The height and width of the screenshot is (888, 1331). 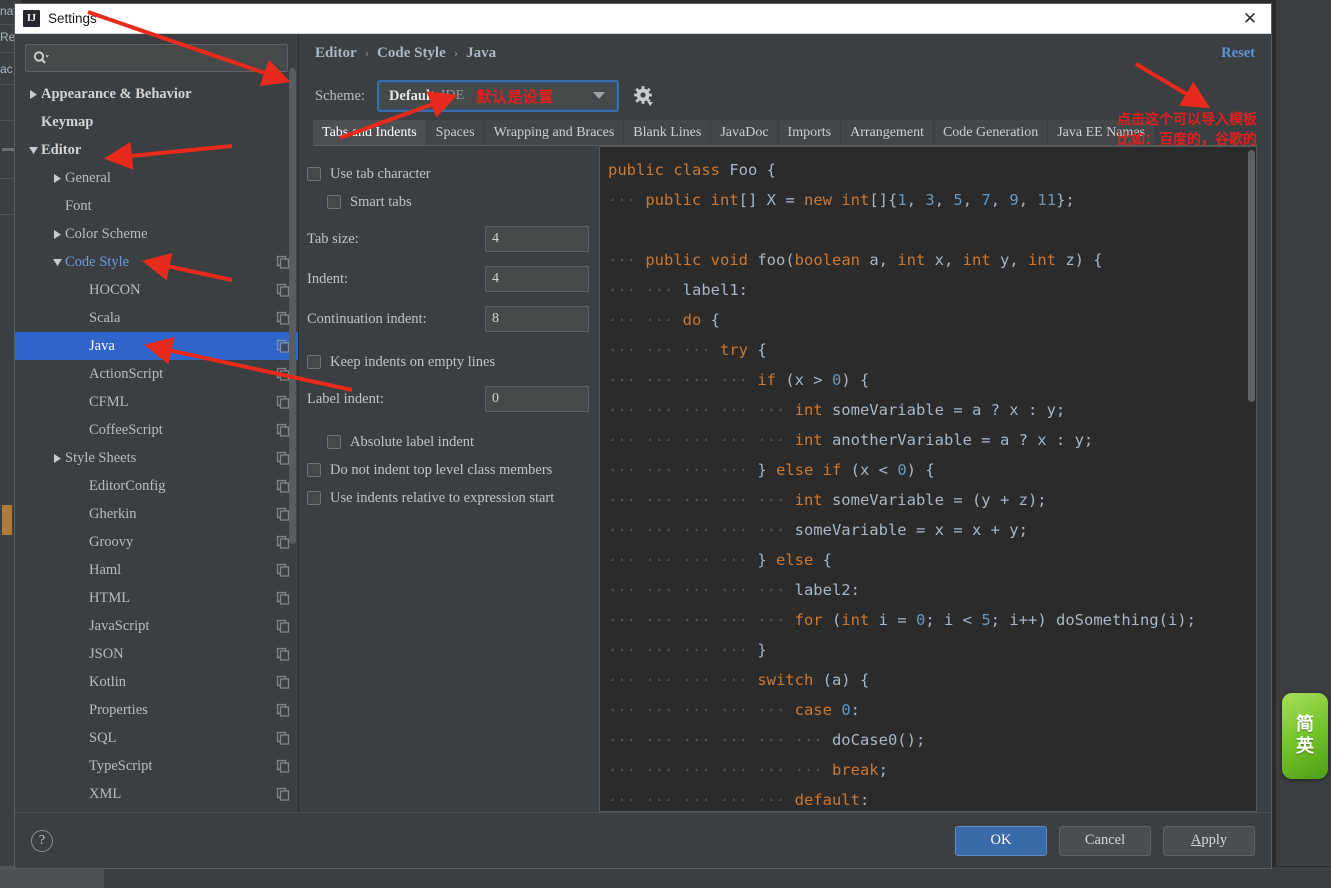 I want to click on close-icon: ✕, so click(x=1250, y=19).